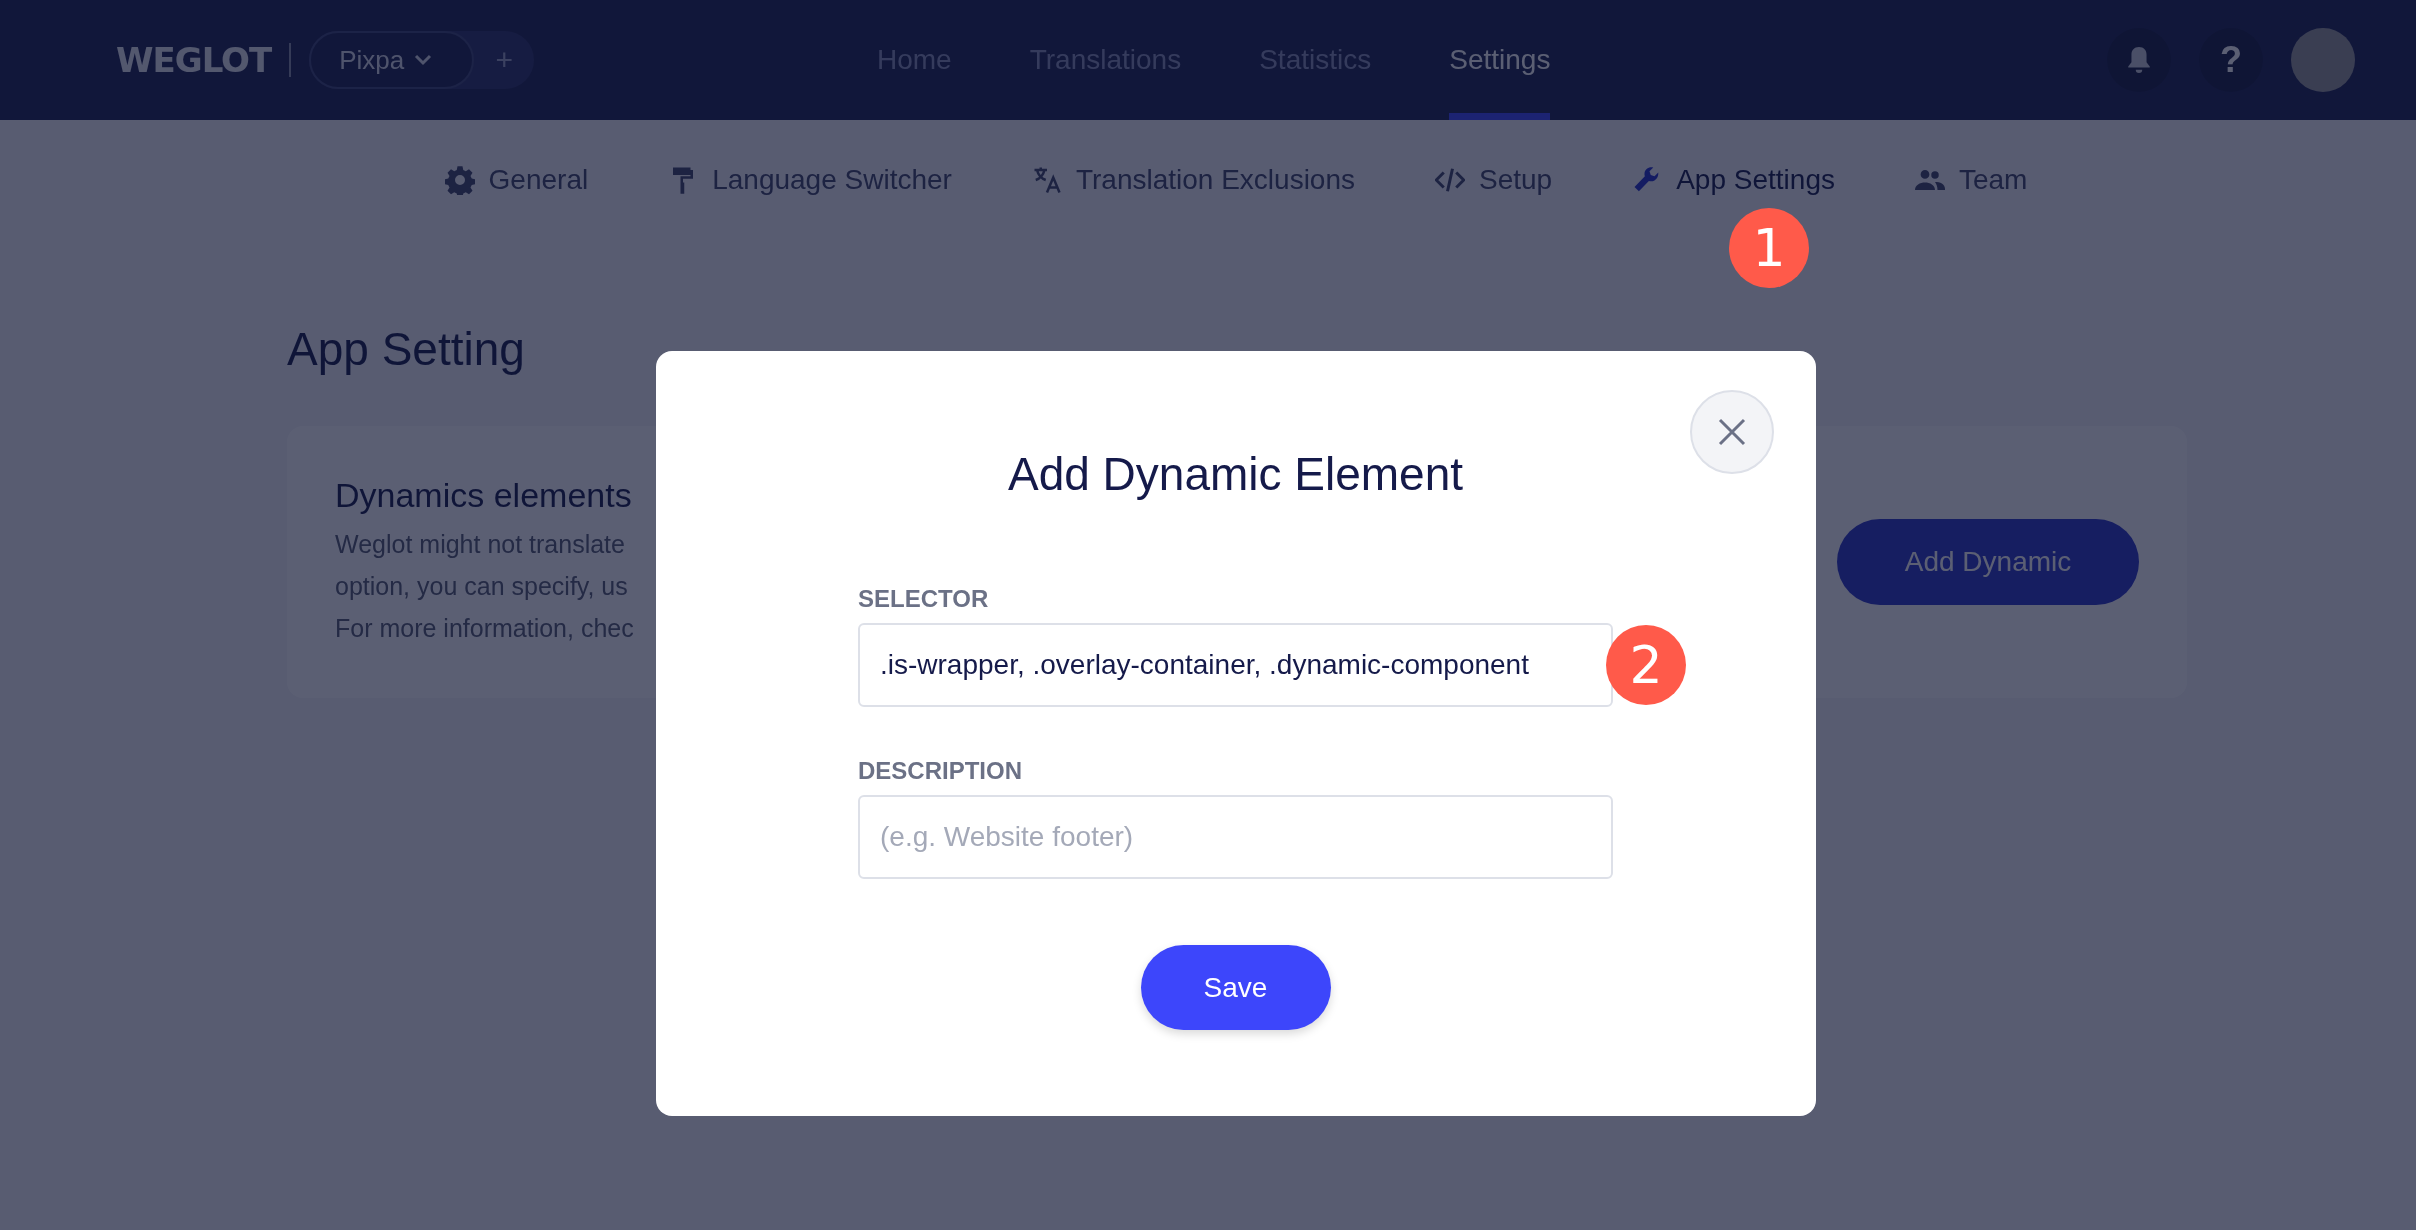  I want to click on help-button: ?, so click(2231, 60).